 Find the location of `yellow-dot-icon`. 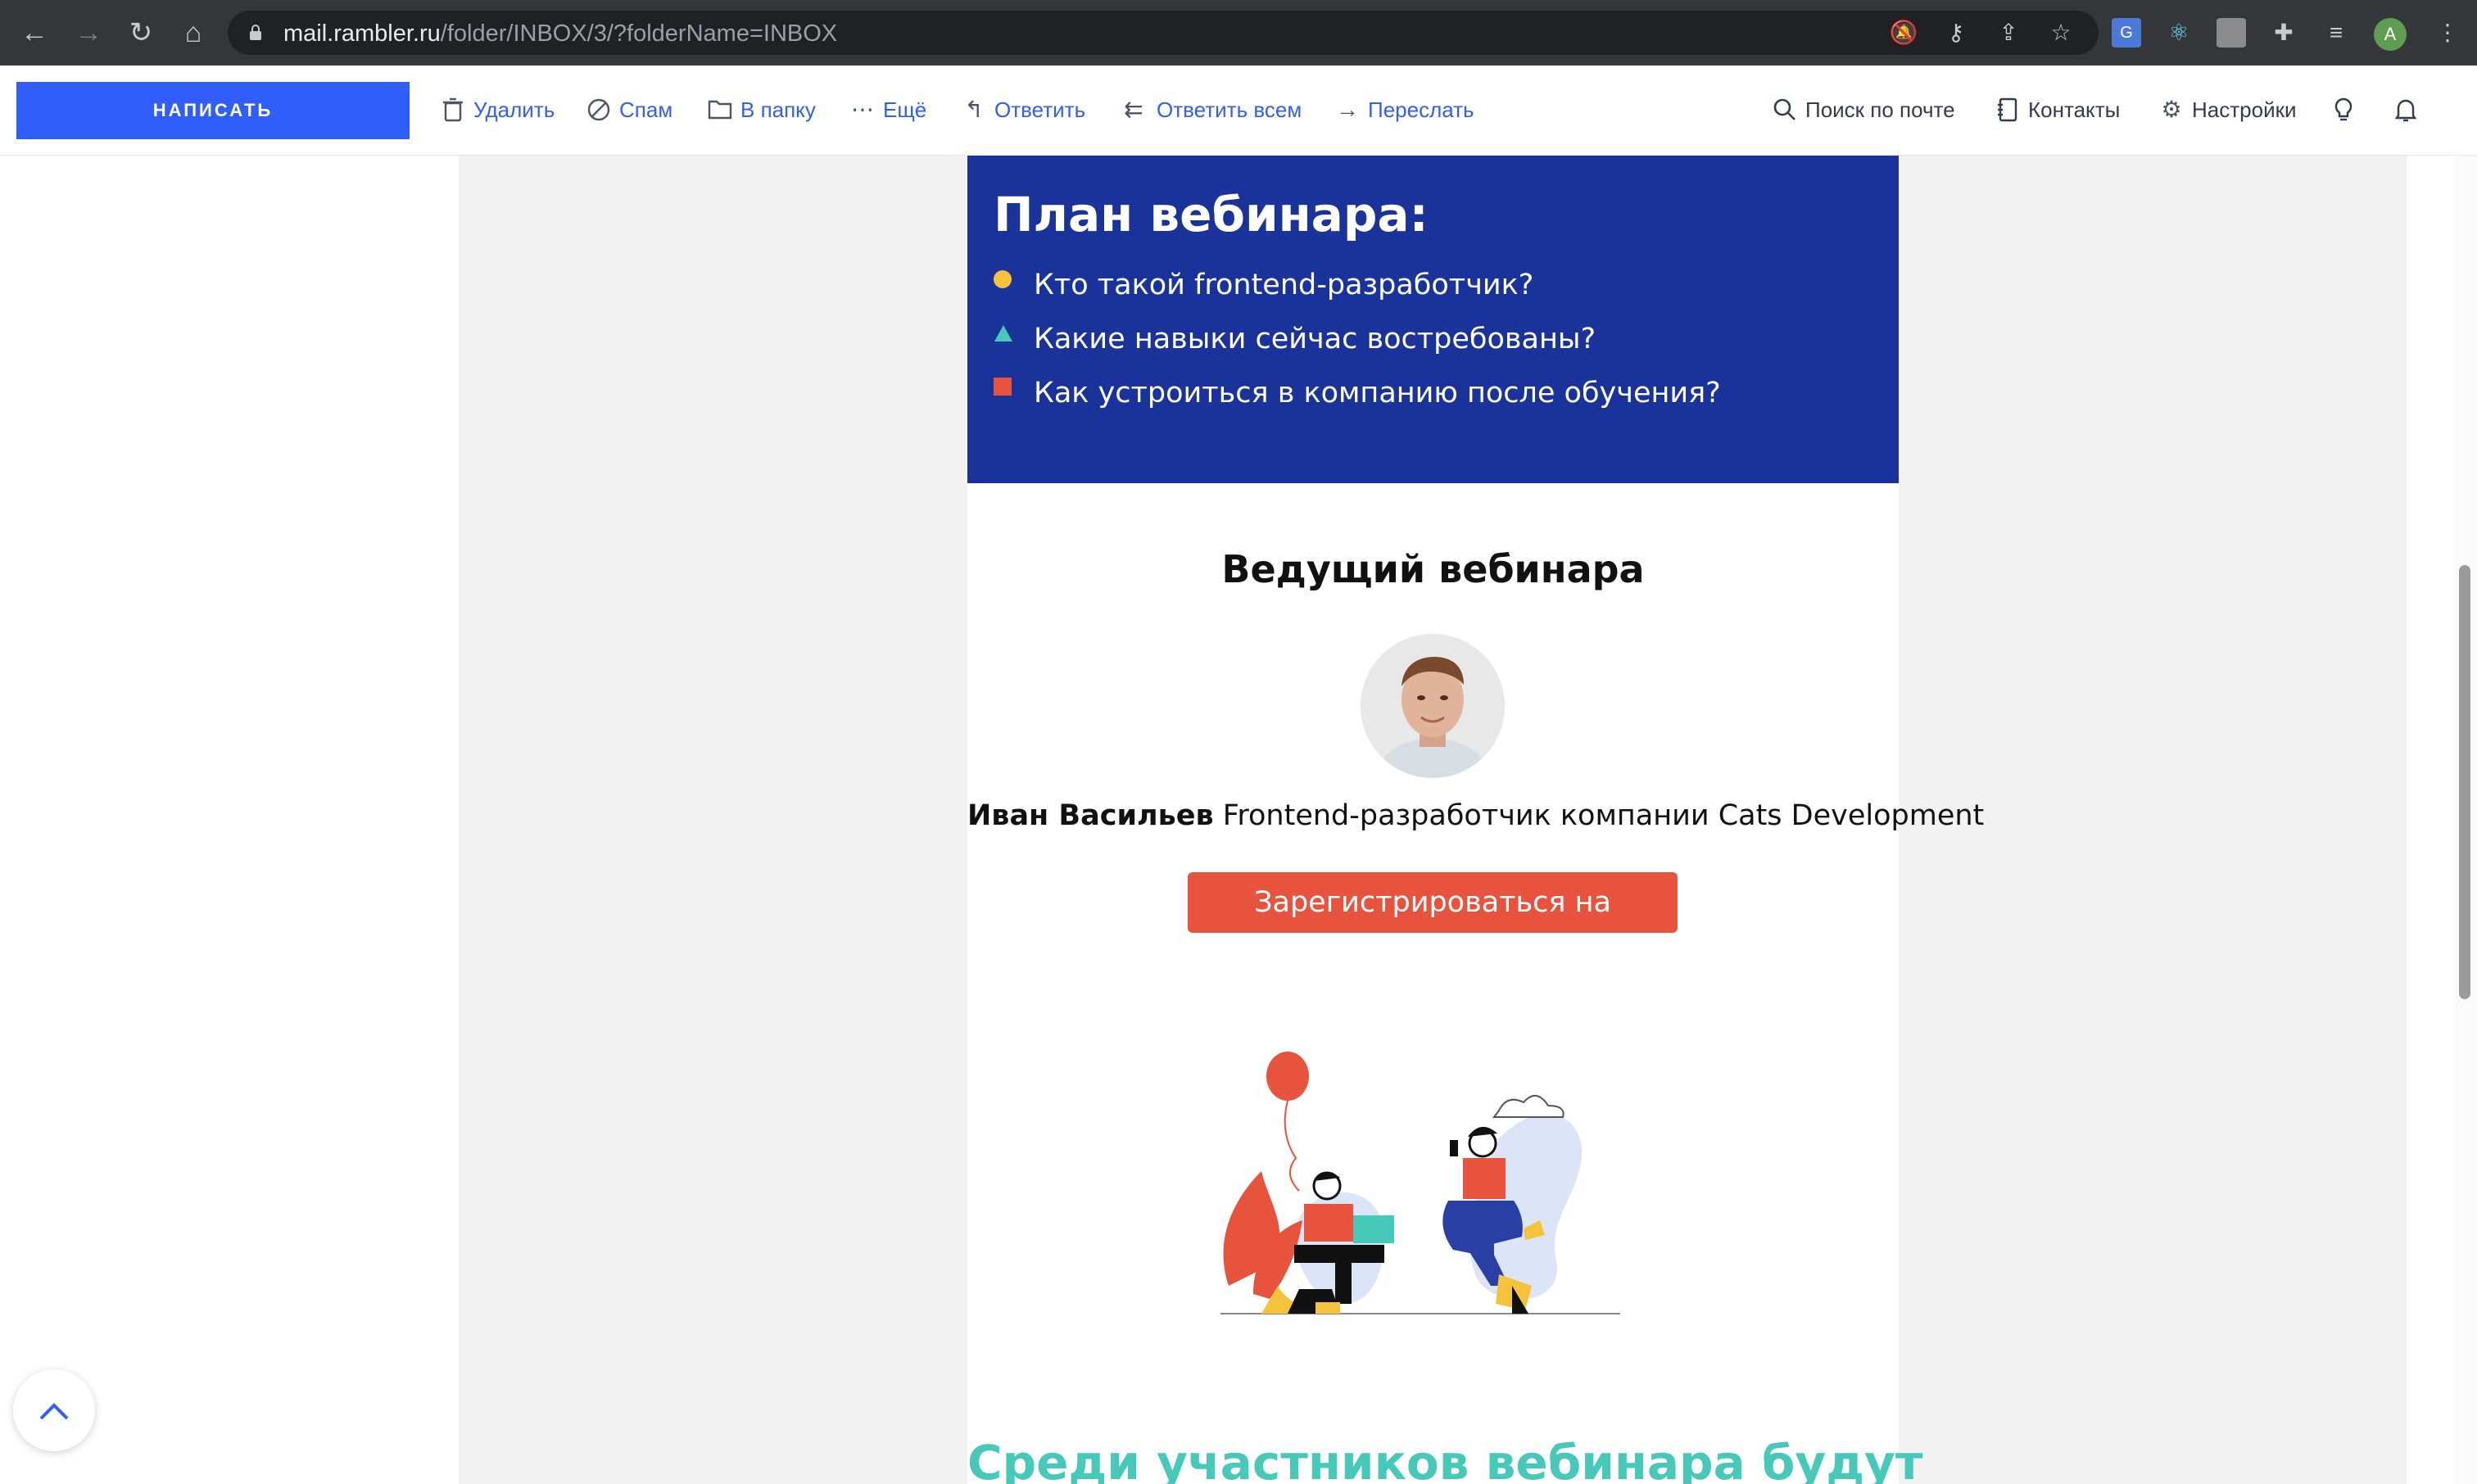

yellow-dot-icon is located at coordinates (1003, 279).